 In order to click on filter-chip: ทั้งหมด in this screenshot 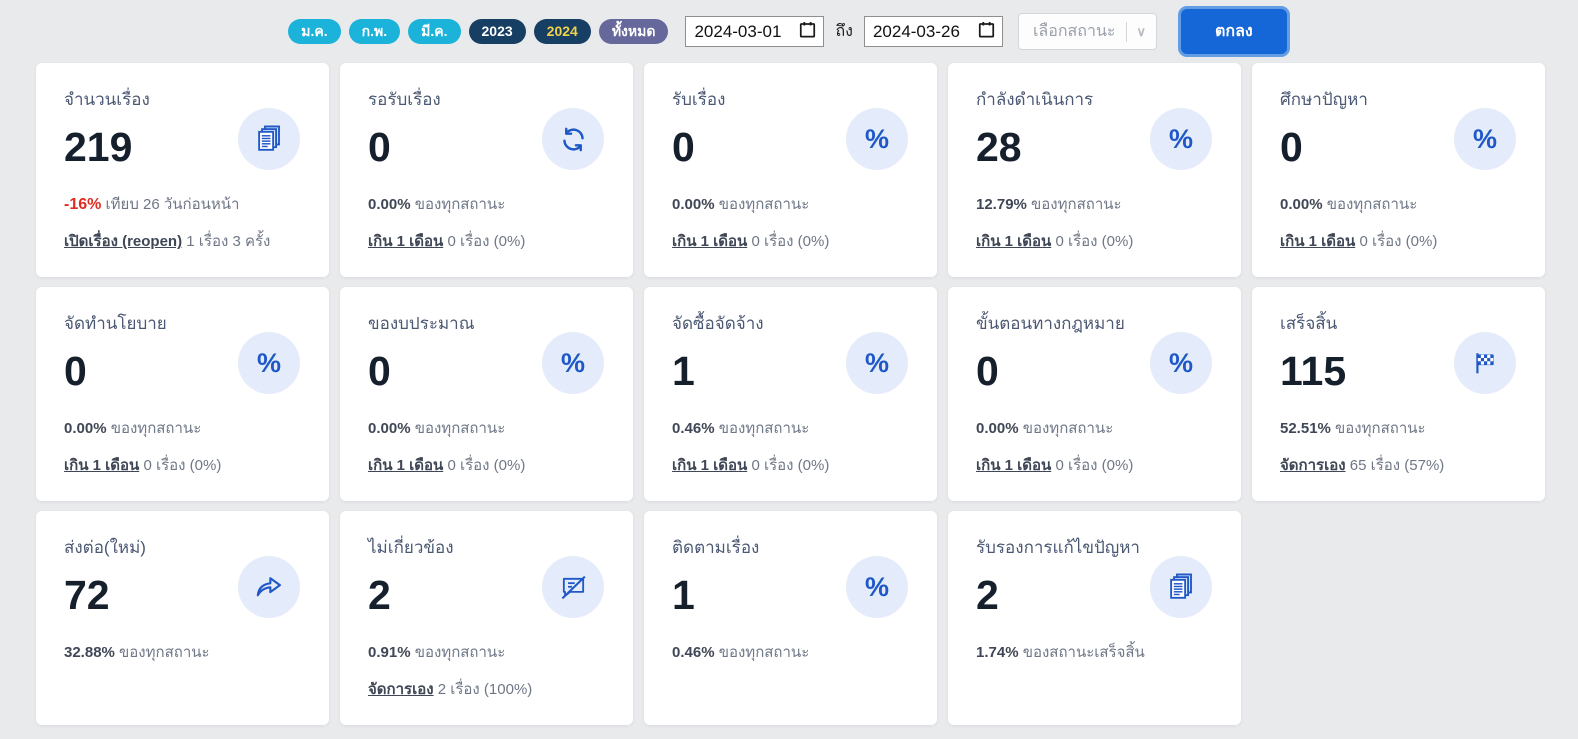, I will do `click(633, 31)`.